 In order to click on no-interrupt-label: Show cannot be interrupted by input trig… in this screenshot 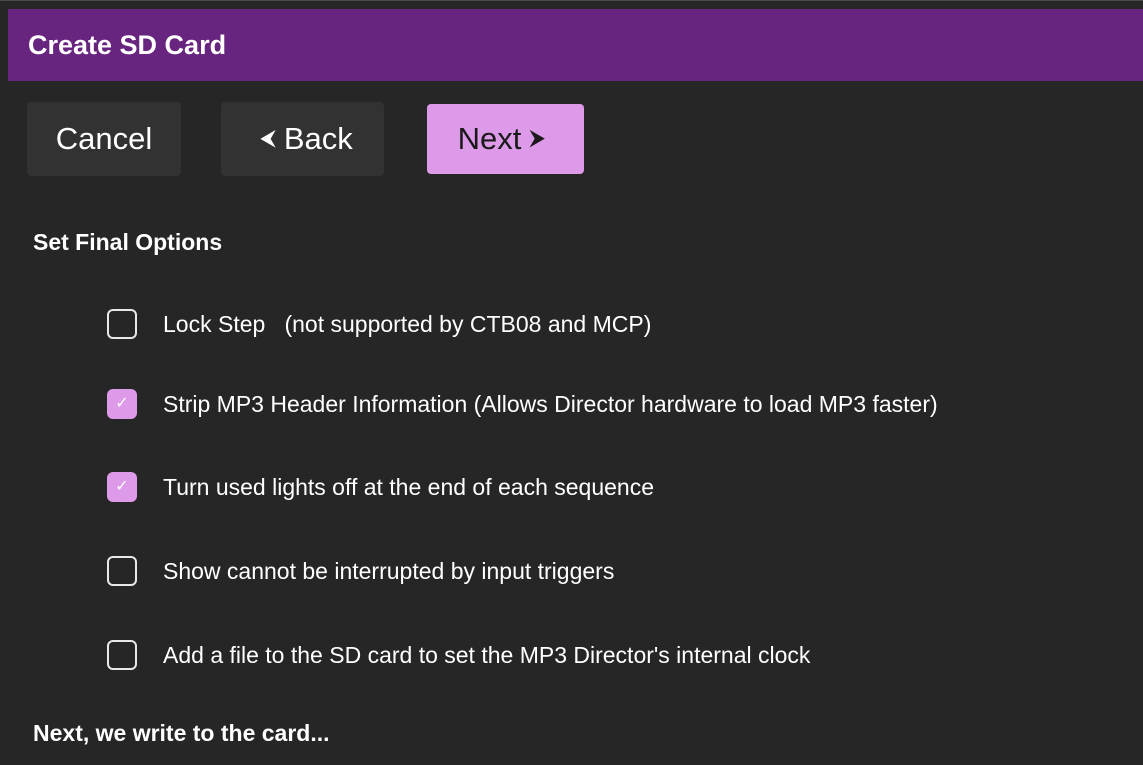, I will do `click(389, 570)`.